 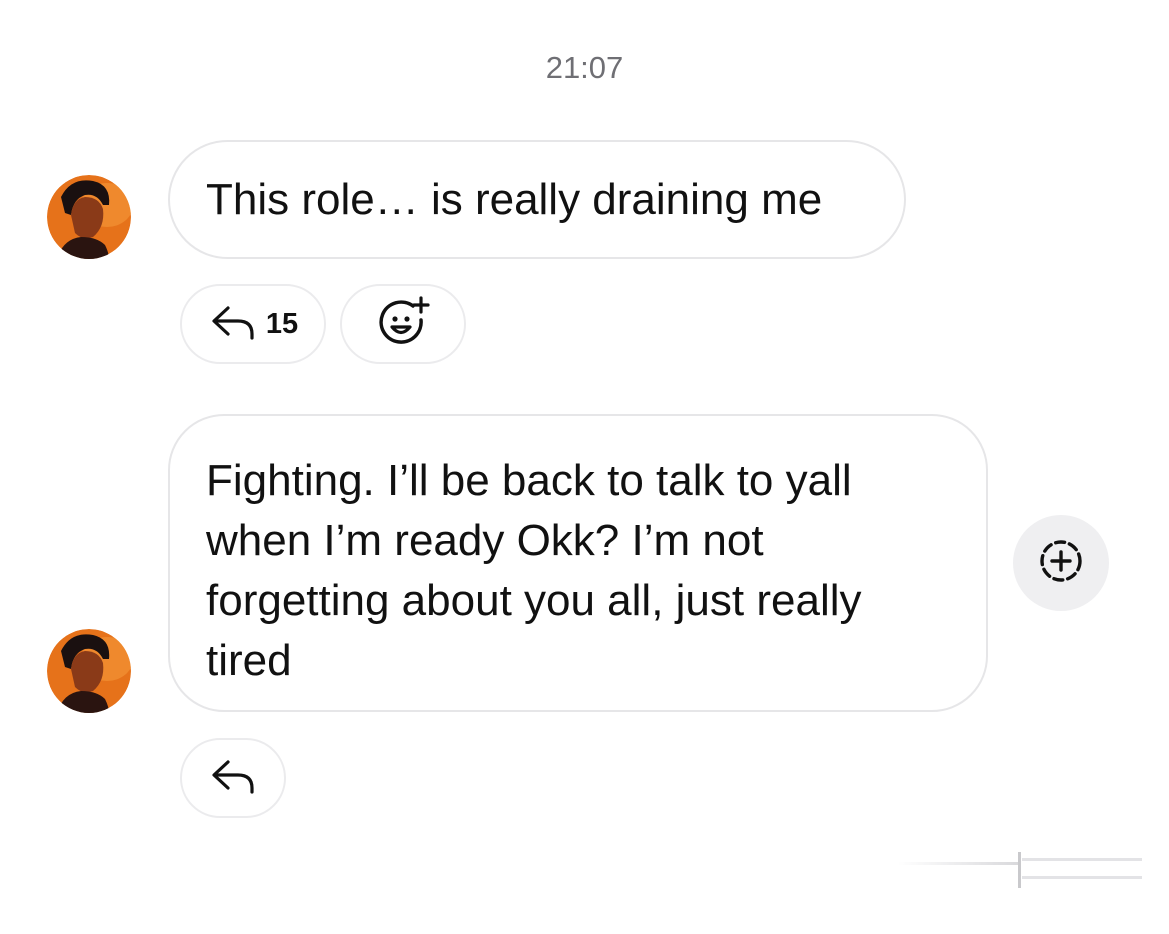 I want to click on reply-button: 15, so click(x=253, y=324).